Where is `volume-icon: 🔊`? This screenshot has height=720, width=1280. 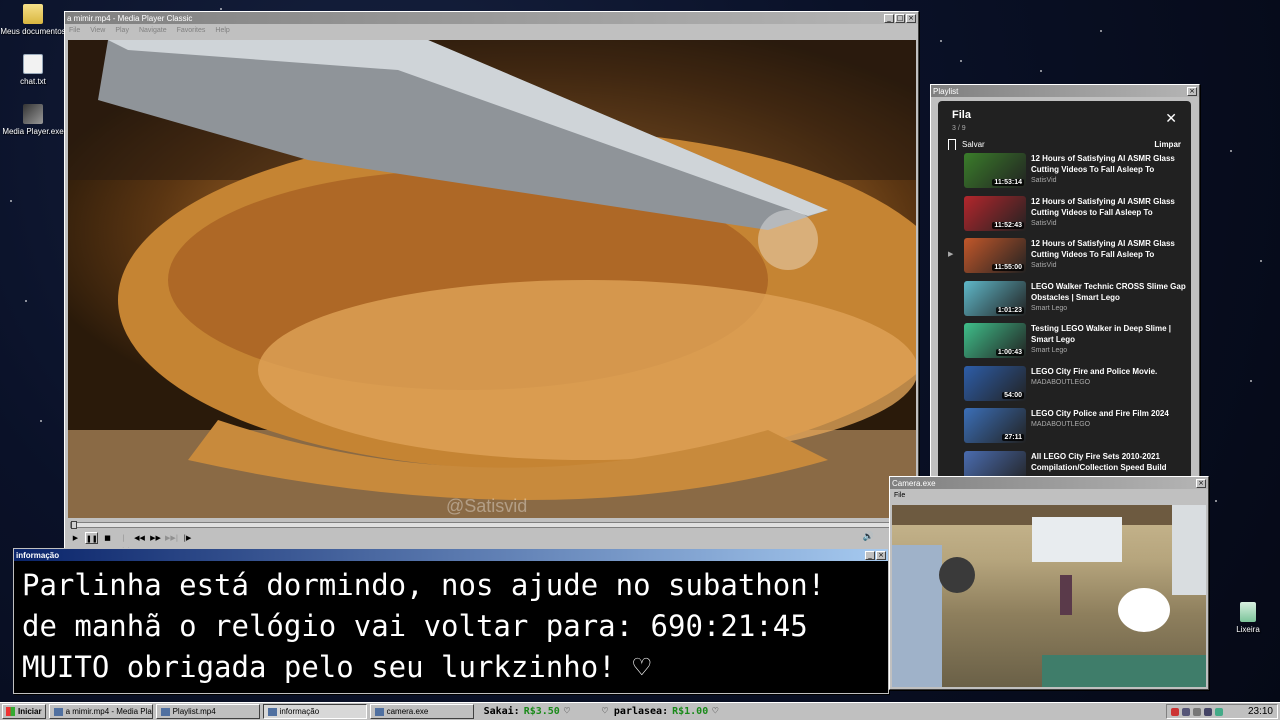 volume-icon: 🔊 is located at coordinates (868, 537).